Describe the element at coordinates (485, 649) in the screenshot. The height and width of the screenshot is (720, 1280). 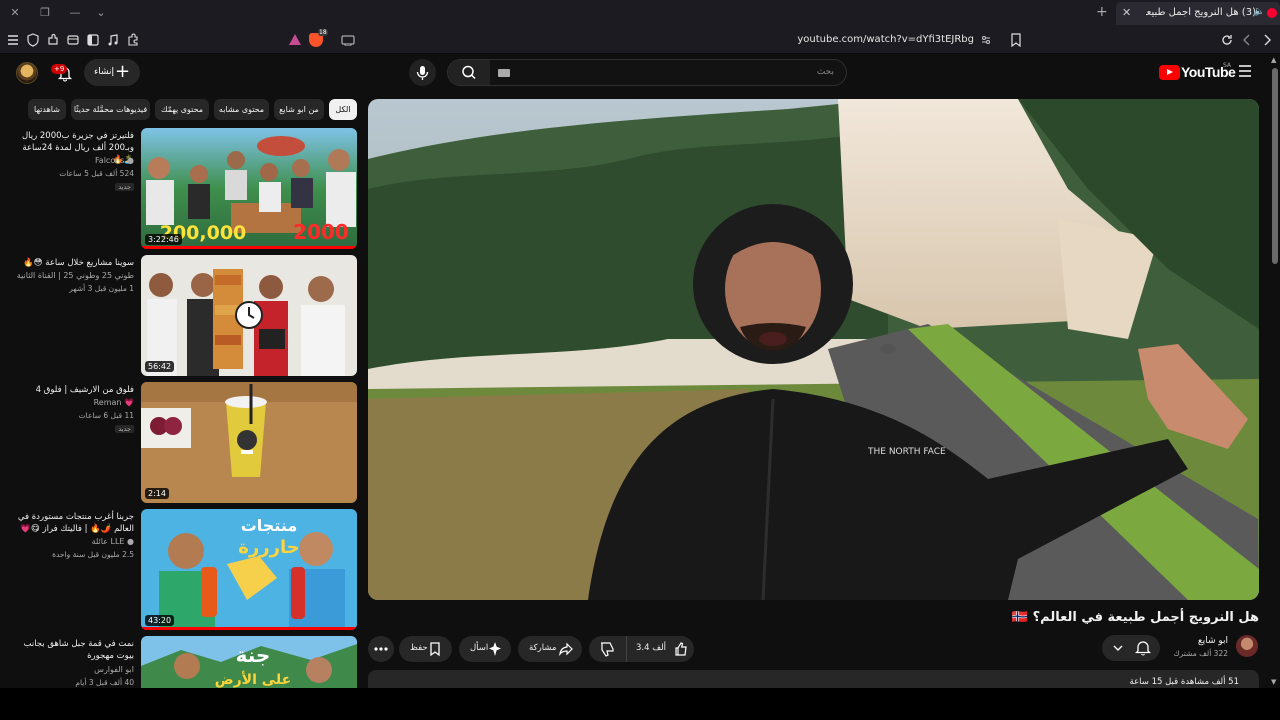
I see `ask-button: اسأل` at that location.